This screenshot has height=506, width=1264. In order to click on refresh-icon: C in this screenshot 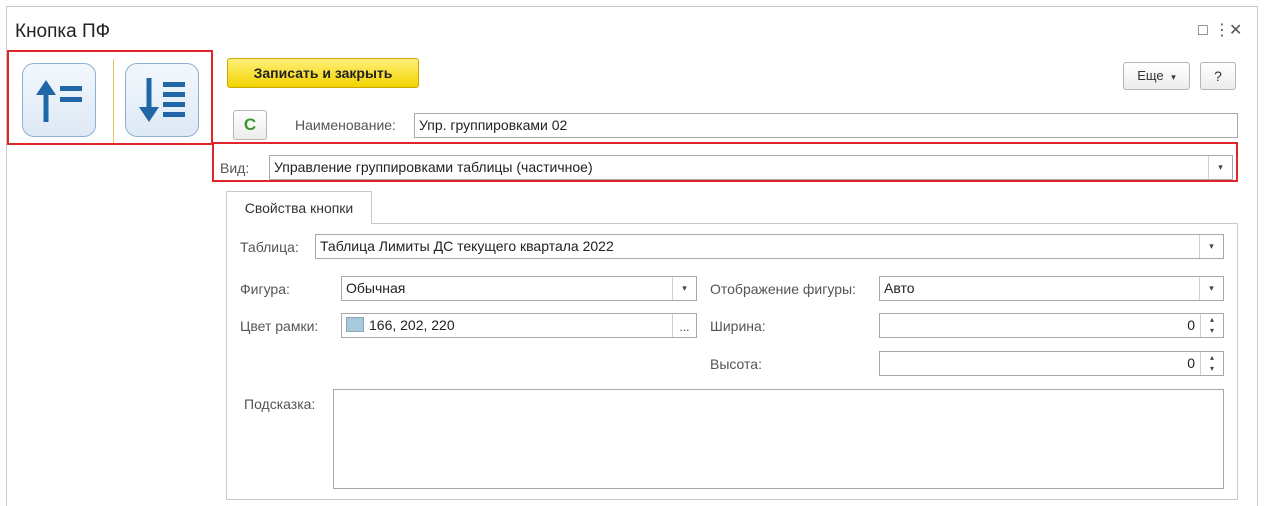, I will do `click(250, 124)`.